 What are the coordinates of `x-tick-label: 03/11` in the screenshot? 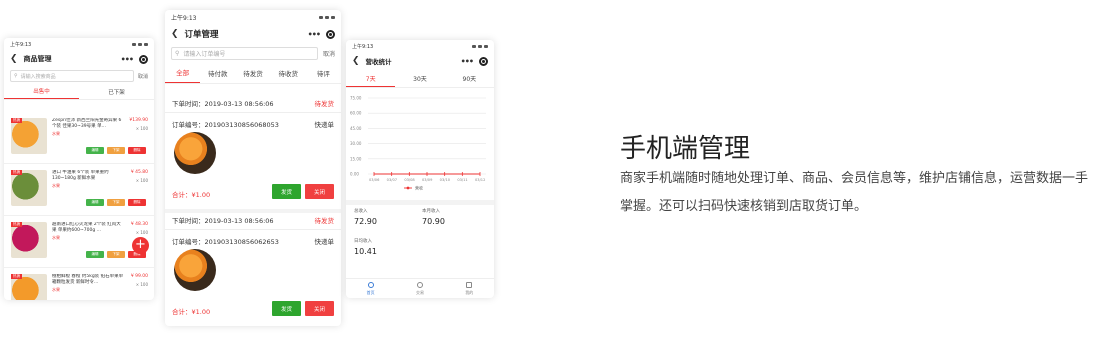 It's located at (462, 180).